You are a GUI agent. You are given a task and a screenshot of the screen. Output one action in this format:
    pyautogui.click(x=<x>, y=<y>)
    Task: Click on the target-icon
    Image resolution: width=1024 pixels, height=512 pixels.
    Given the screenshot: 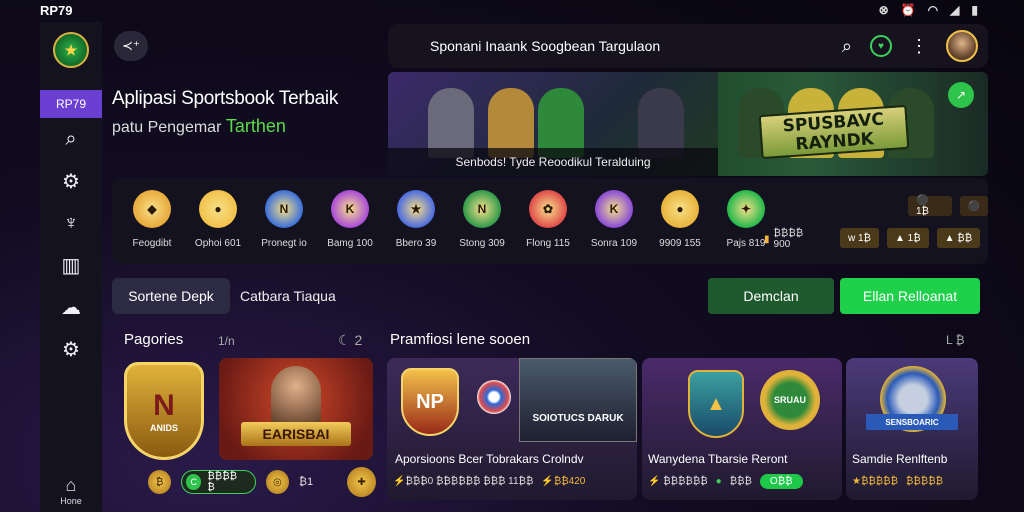 What is the action you would take?
    pyautogui.click(x=494, y=397)
    